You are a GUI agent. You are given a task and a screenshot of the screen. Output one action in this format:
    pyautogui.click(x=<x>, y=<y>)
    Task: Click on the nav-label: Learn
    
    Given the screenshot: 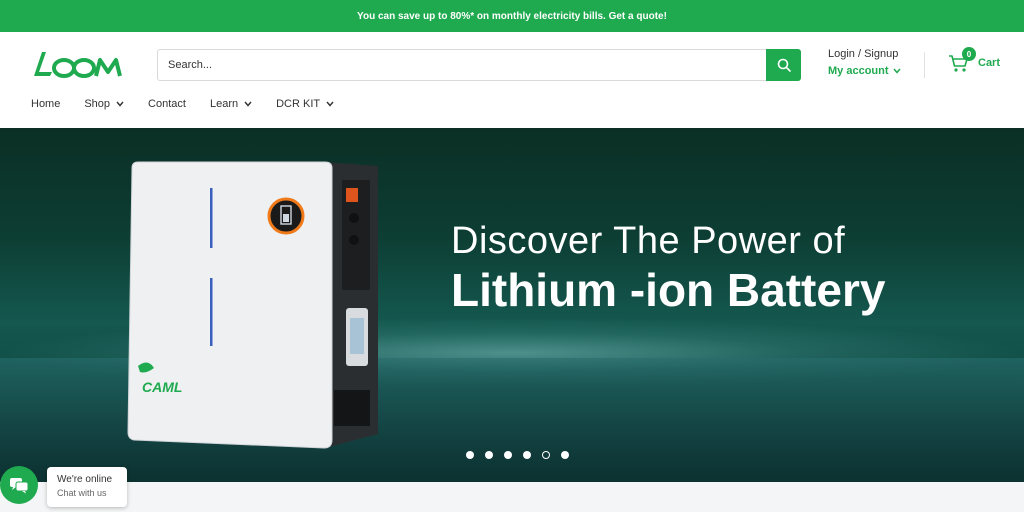 What is the action you would take?
    pyautogui.click(x=224, y=104)
    